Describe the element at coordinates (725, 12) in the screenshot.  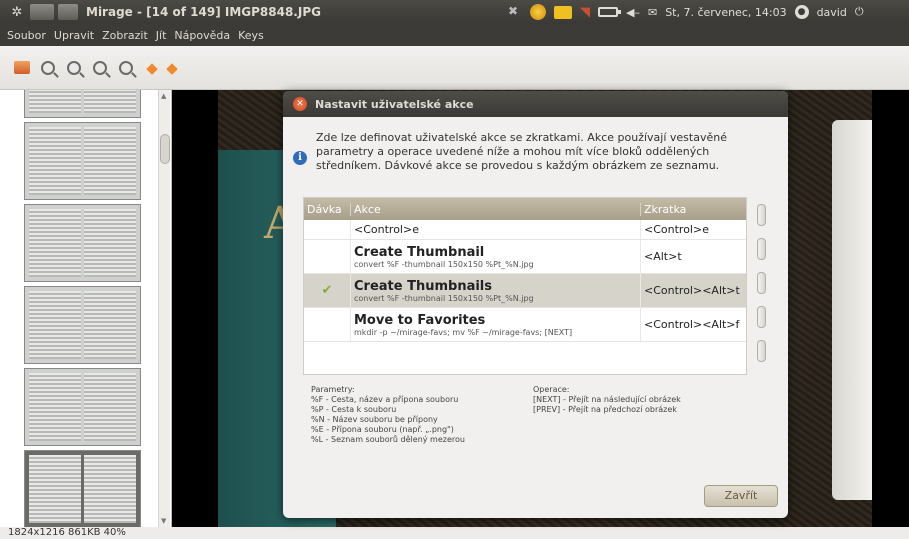
I see `clock: St, 7. červenec, 14:03` at that location.